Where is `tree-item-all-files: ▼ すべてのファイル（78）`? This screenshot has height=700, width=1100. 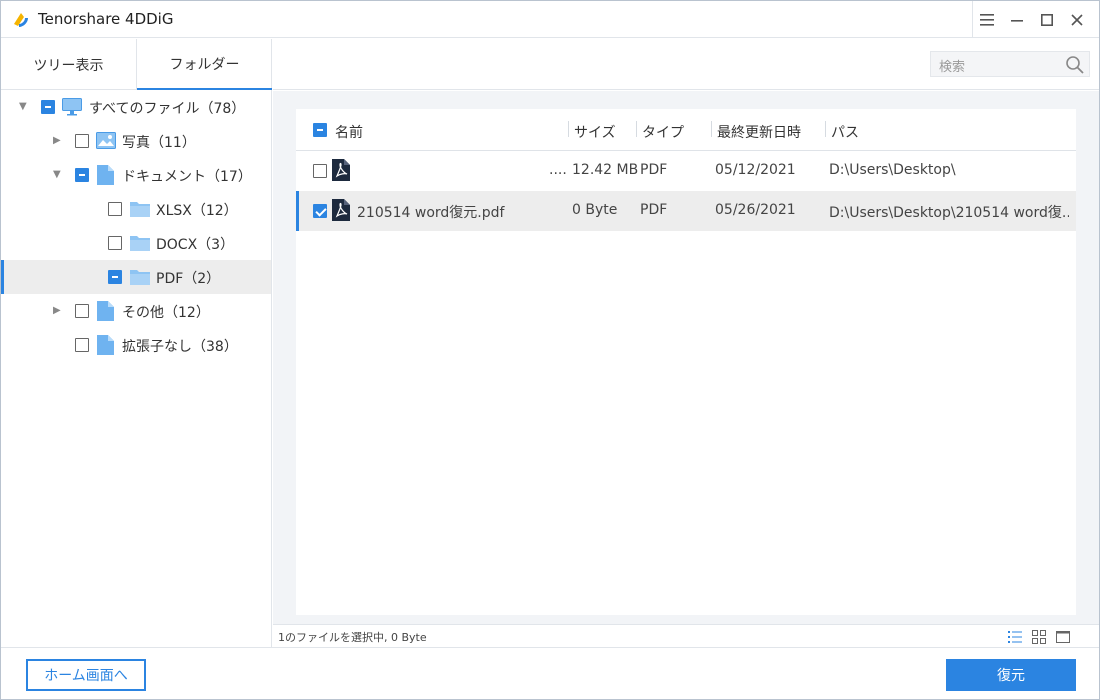
tree-item-all-files: ▼ すべてのファイル（78） is located at coordinates (136, 107).